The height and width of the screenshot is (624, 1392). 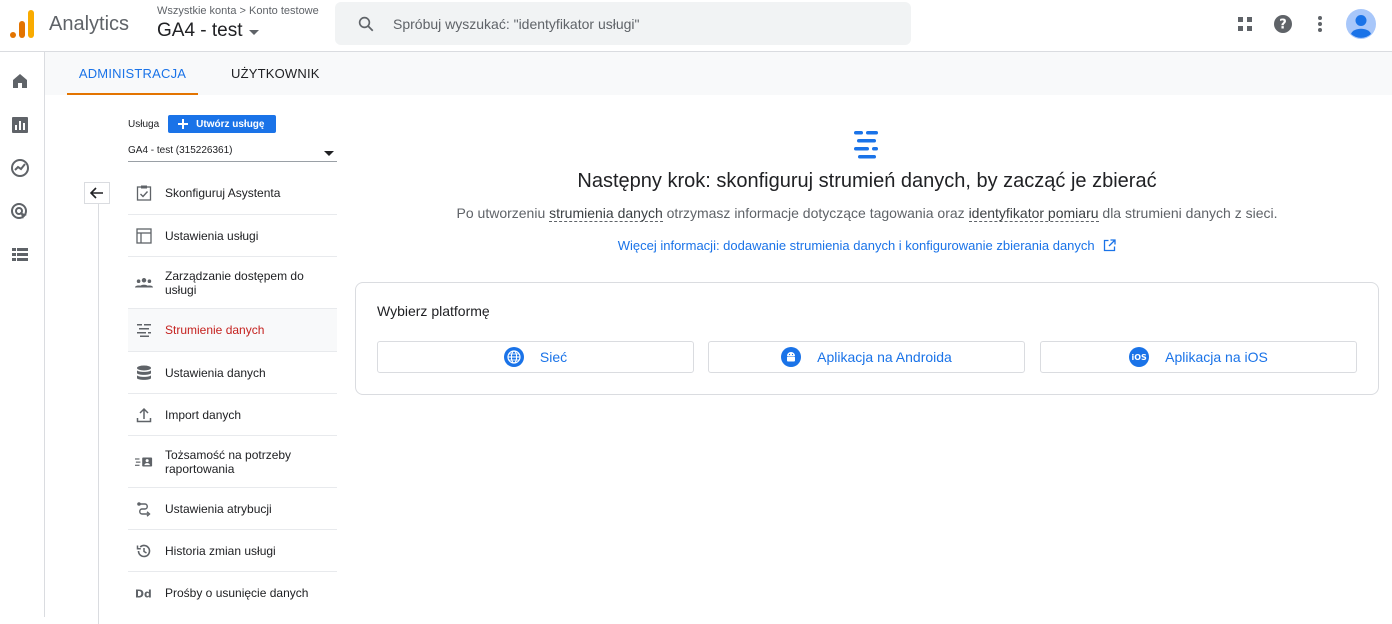 I want to click on navigation-rail, so click(x=22, y=334).